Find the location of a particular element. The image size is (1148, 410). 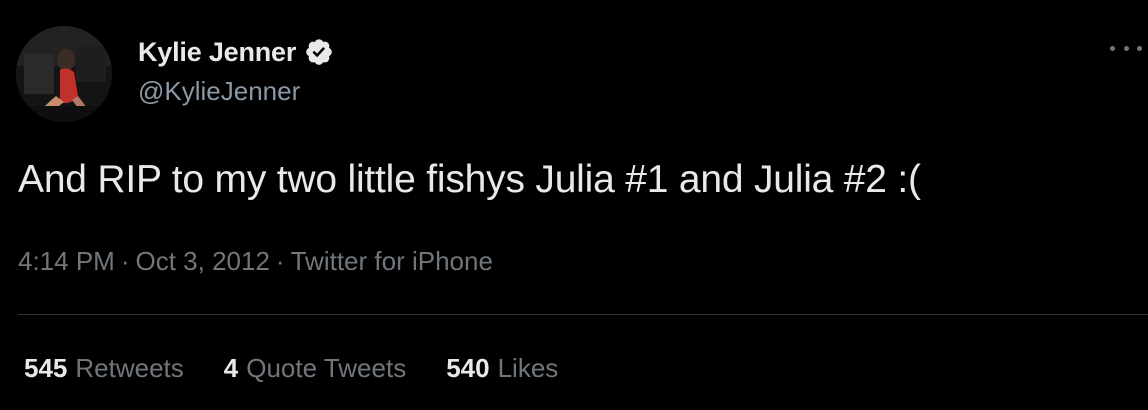

verified-badge-icon is located at coordinates (319, 52).